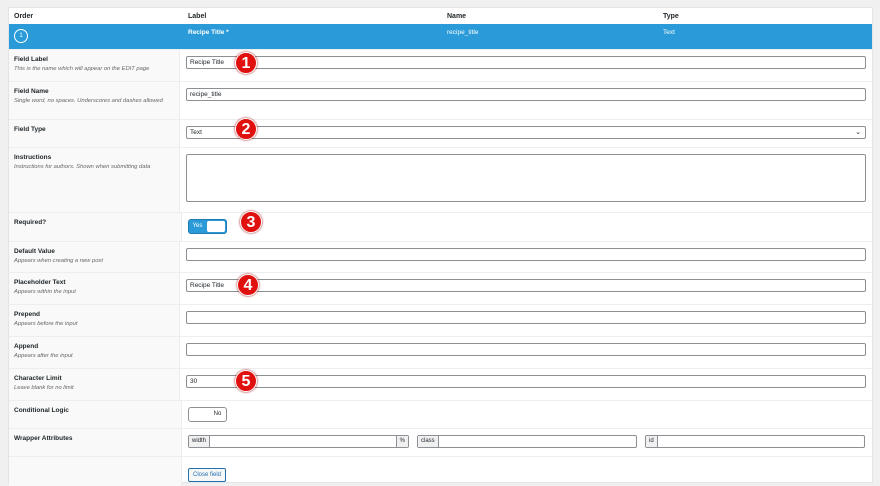 This screenshot has width=880, height=486. What do you see at coordinates (440, 226) in the screenshot?
I see `row-required: Required? Yes 3` at bounding box center [440, 226].